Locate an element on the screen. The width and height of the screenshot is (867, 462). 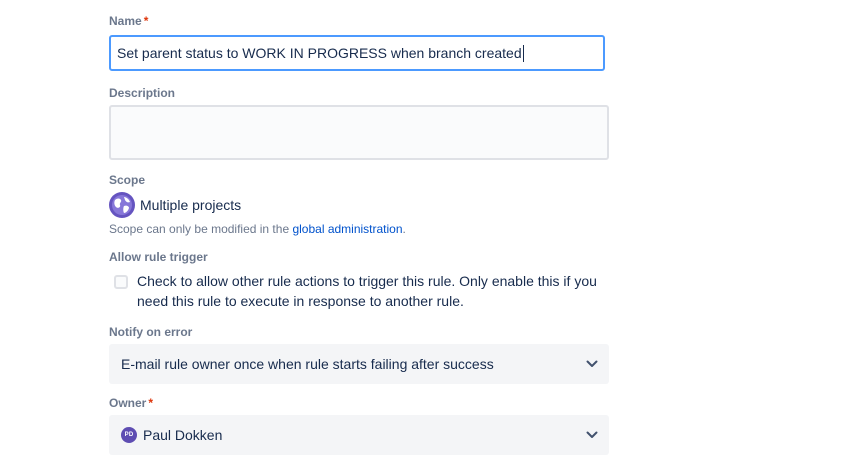
globe-icon is located at coordinates (122, 205).